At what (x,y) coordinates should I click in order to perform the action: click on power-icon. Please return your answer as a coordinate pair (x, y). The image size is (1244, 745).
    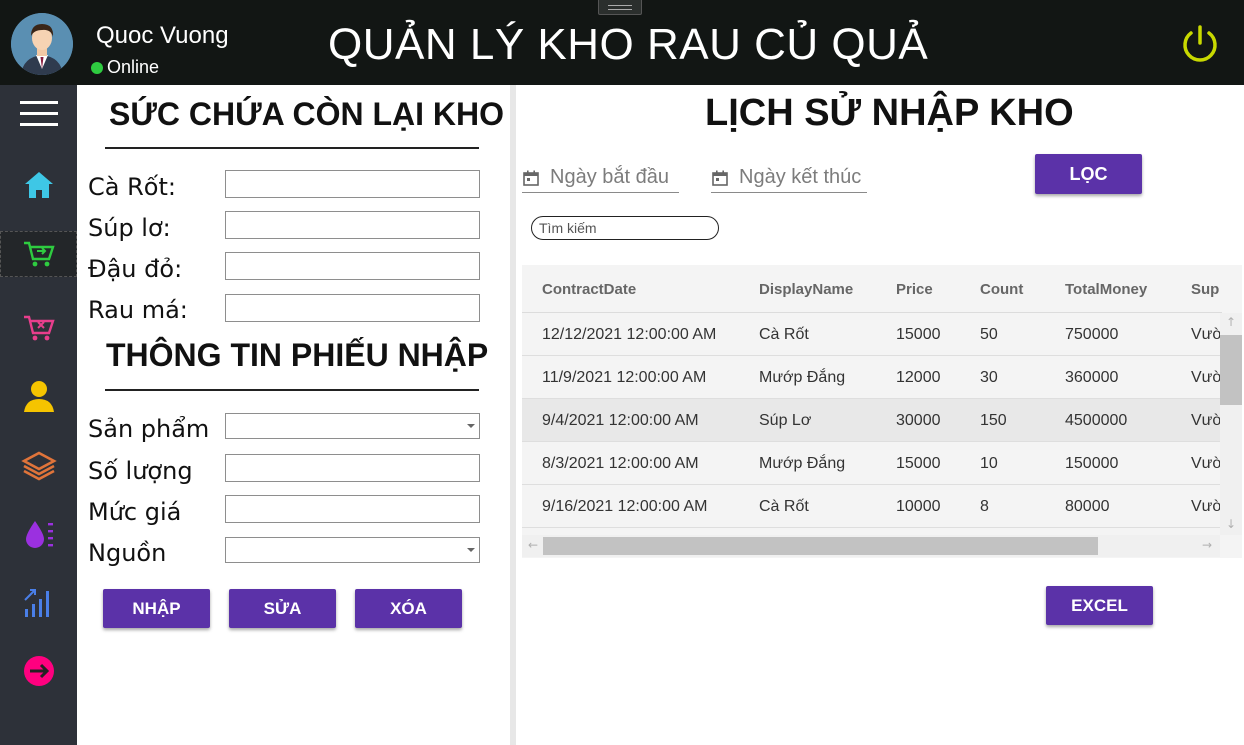
    Looking at the image, I should click on (1200, 44).